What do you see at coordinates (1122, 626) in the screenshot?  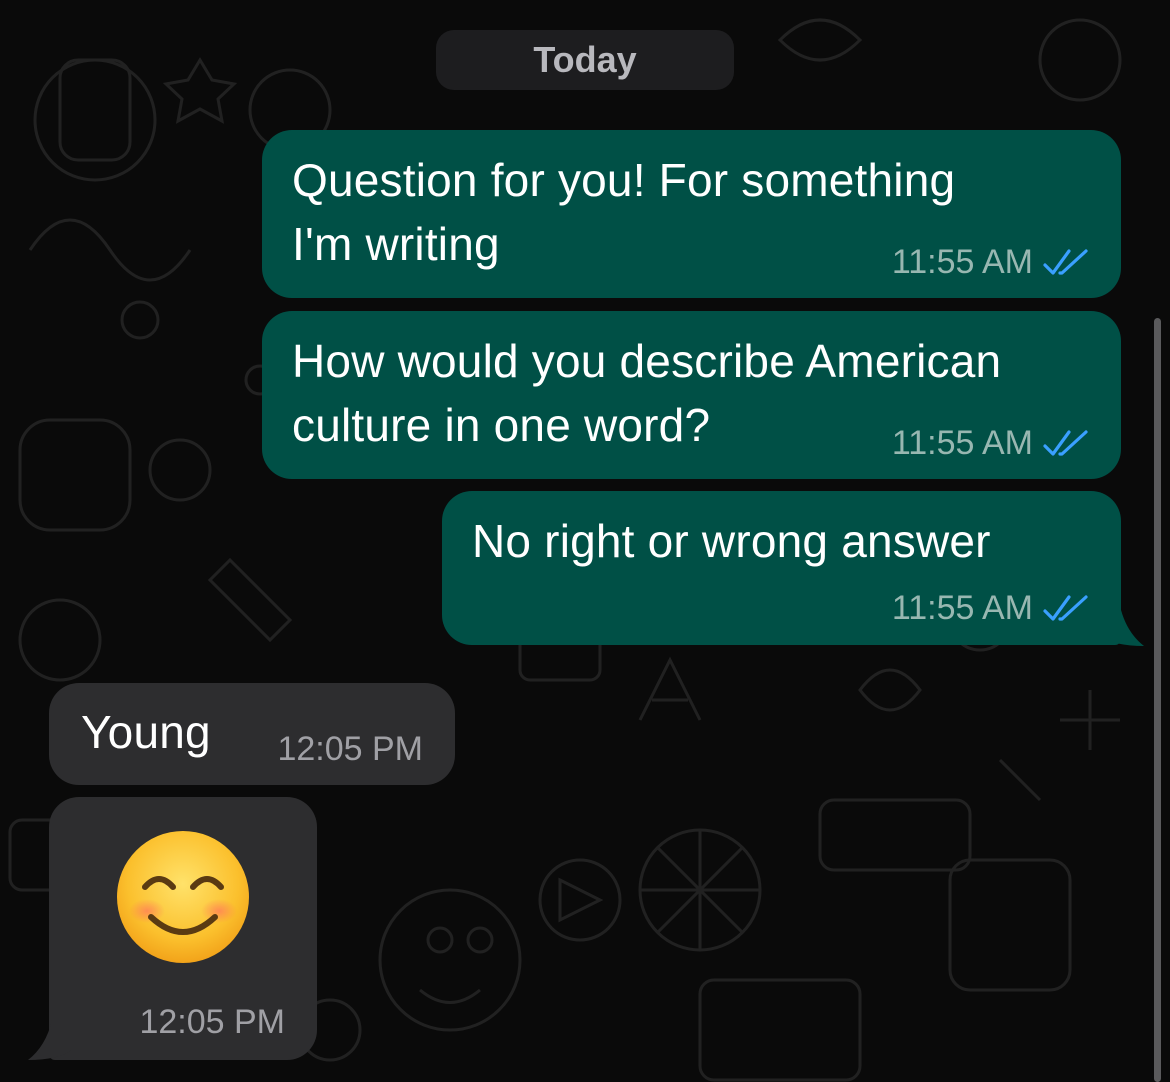 I see `bubble-tail-outgoing` at bounding box center [1122, 626].